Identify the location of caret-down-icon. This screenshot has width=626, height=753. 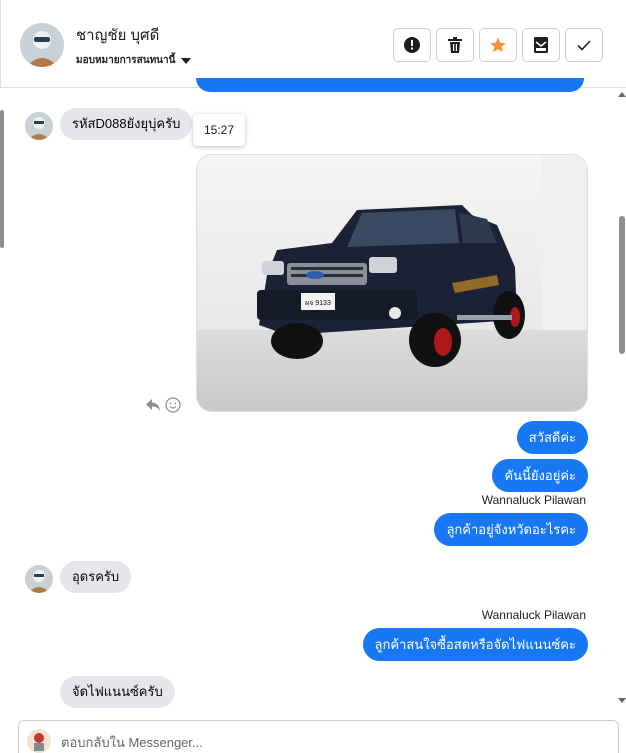
(186, 60).